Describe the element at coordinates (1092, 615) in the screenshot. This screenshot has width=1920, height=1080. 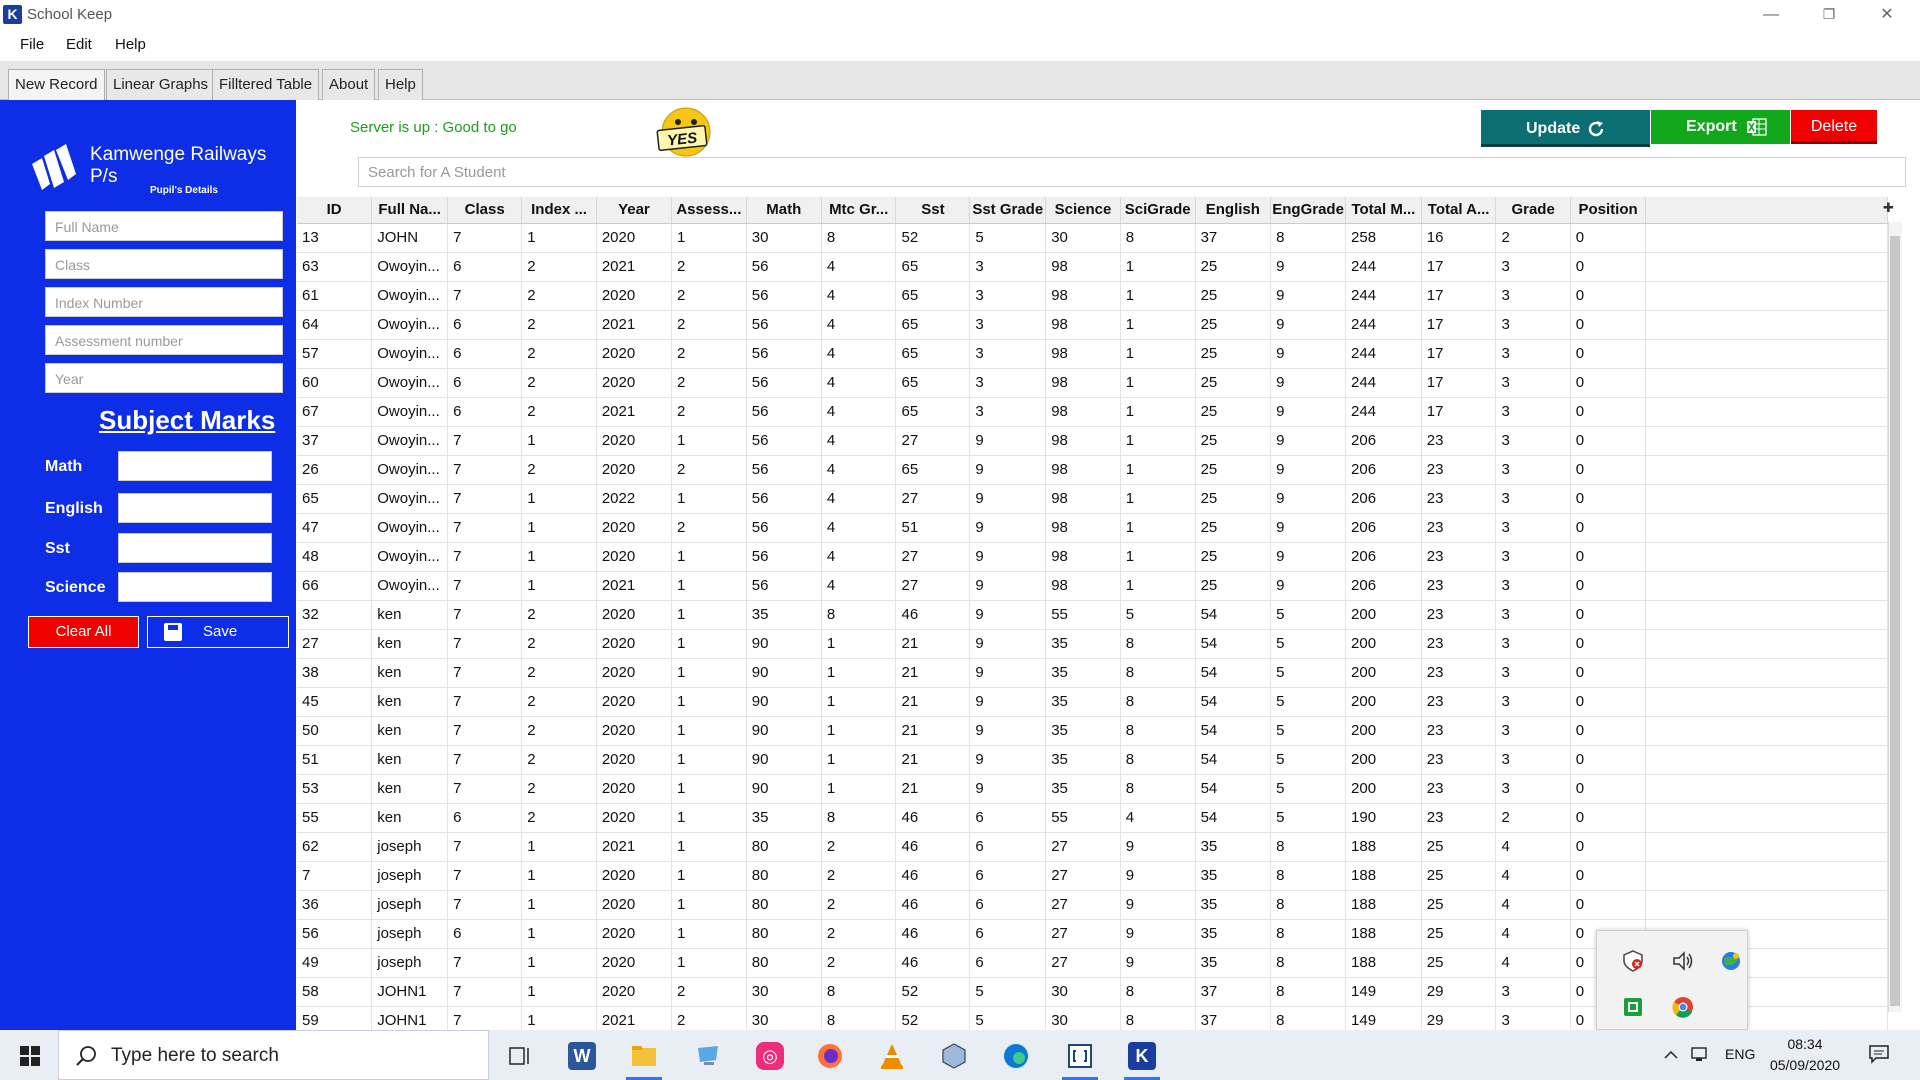
I see `table-row: 32 ken 7 2 2020 1 35 8 46 9 55 5 54 5 200 23 3 0` at that location.